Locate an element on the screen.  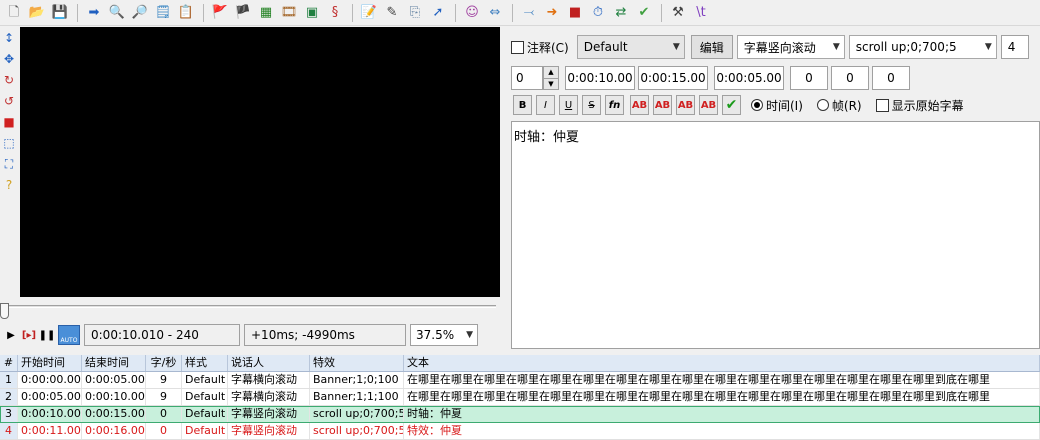
avatar-icon: ☺ is located at coordinates (472, 13).